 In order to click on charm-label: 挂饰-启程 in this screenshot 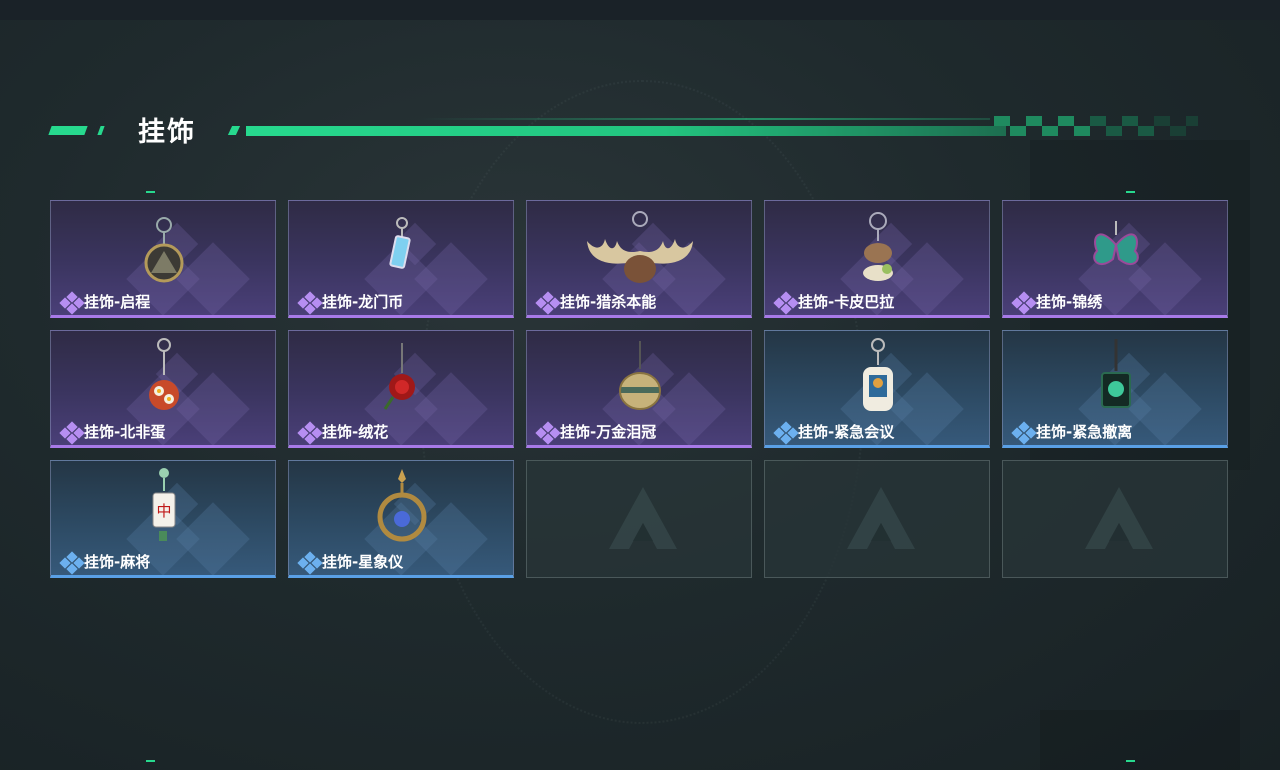, I will do `click(117, 302)`.